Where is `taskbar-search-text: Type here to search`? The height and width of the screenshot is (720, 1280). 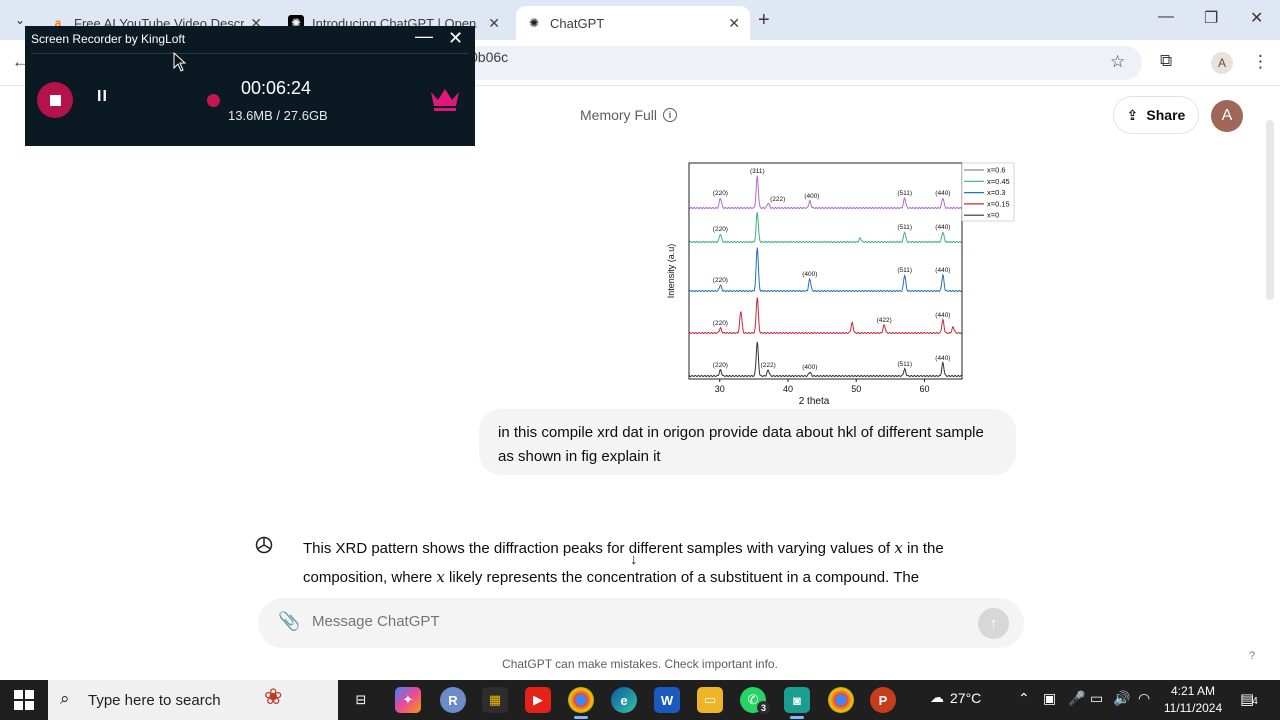
taskbar-search-text: Type here to search is located at coordinates (154, 700).